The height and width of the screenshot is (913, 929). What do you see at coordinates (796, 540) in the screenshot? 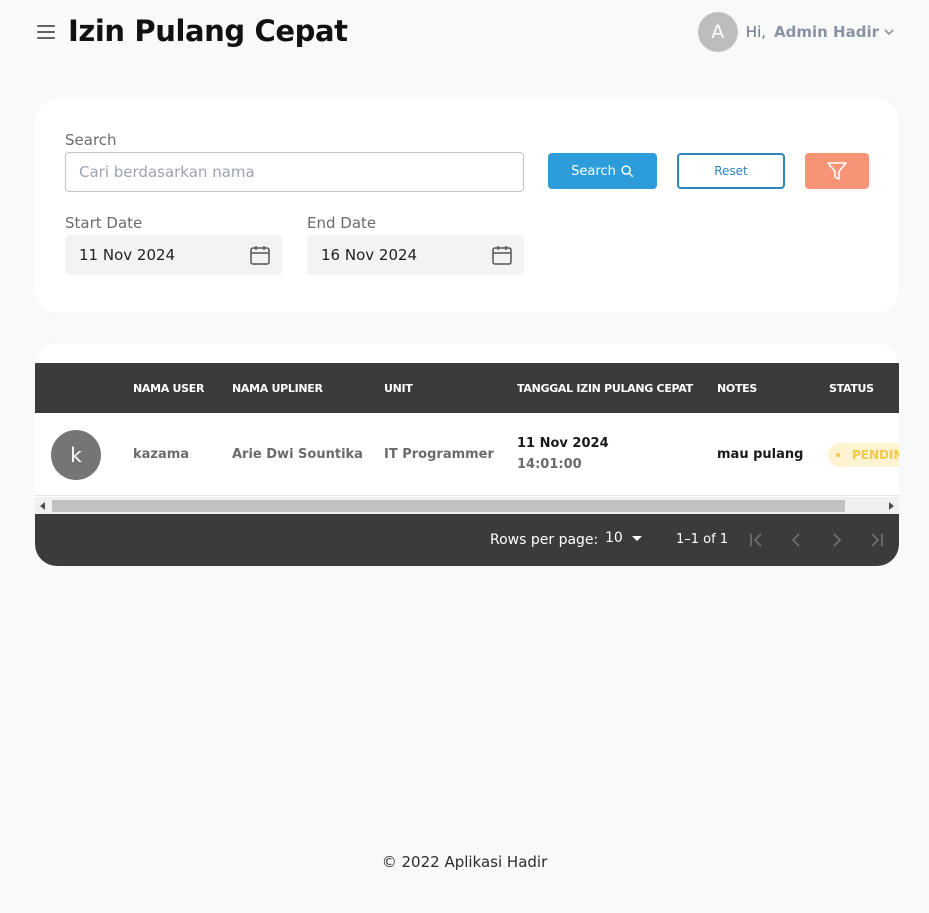
I see `previous-page-icon` at bounding box center [796, 540].